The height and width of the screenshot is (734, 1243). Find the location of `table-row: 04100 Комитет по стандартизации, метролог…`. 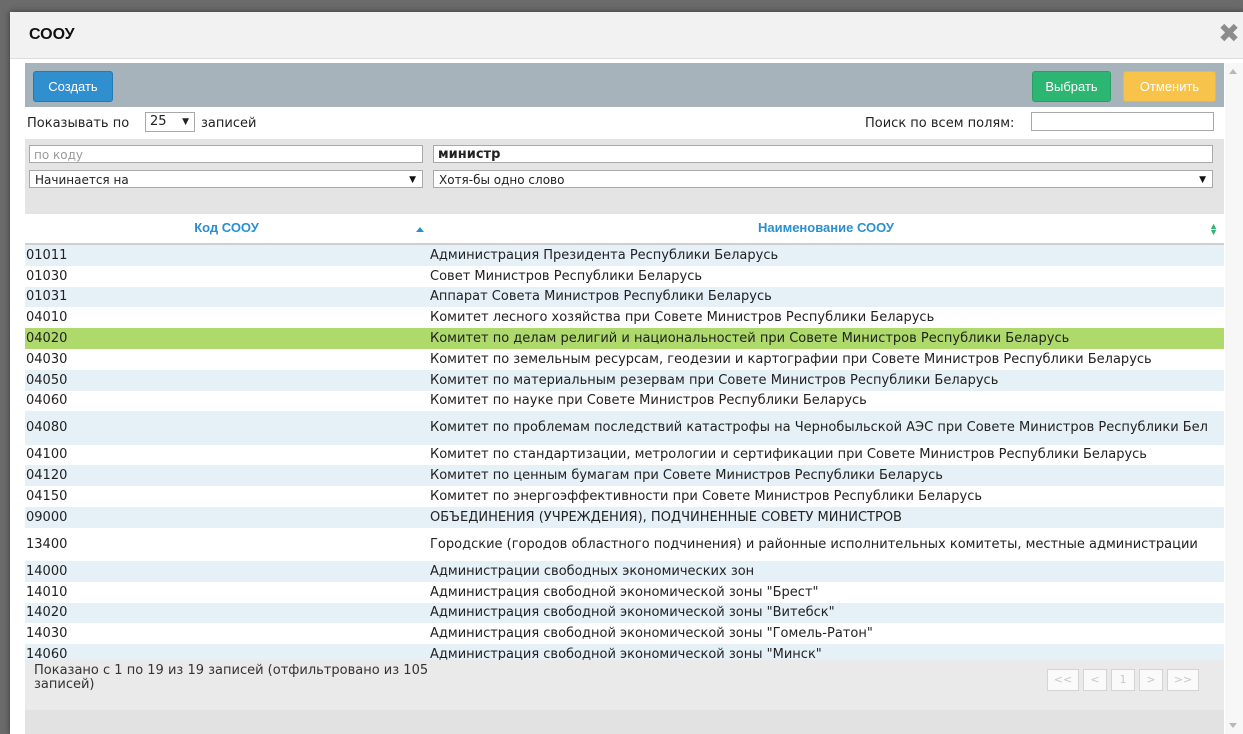

table-row: 04100 Комитет по стандартизации, метролог… is located at coordinates (624, 455).